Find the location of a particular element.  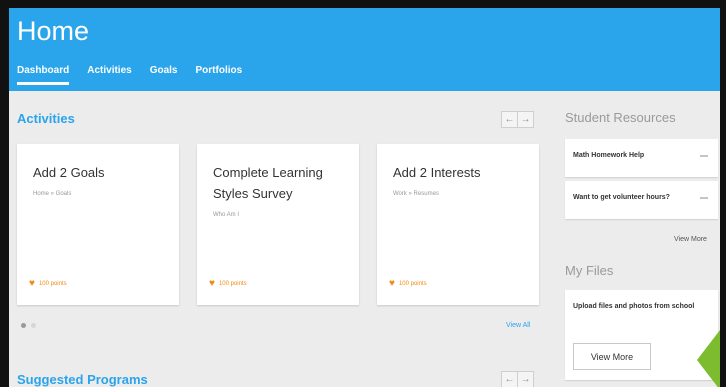

activity-card-path: Who Am I is located at coordinates (226, 215).